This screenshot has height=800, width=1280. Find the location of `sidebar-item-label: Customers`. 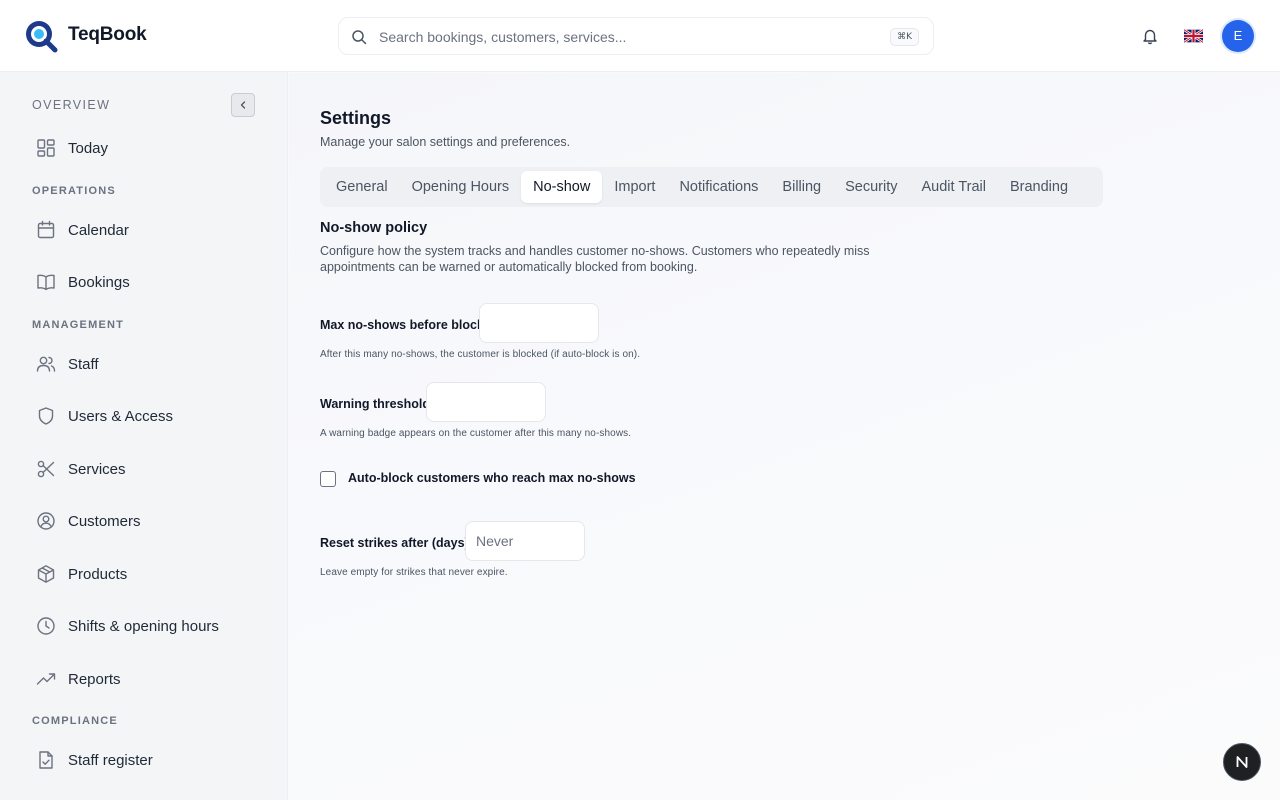

sidebar-item-label: Customers is located at coordinates (104, 521).